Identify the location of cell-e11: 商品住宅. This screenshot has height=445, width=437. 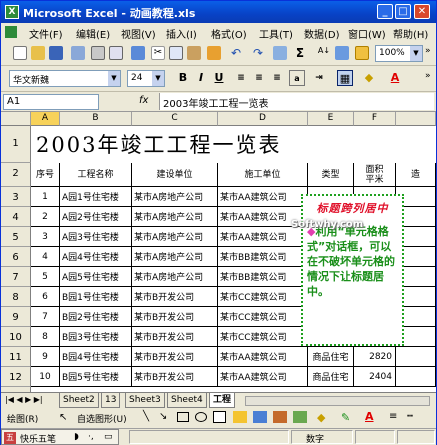
(331, 357).